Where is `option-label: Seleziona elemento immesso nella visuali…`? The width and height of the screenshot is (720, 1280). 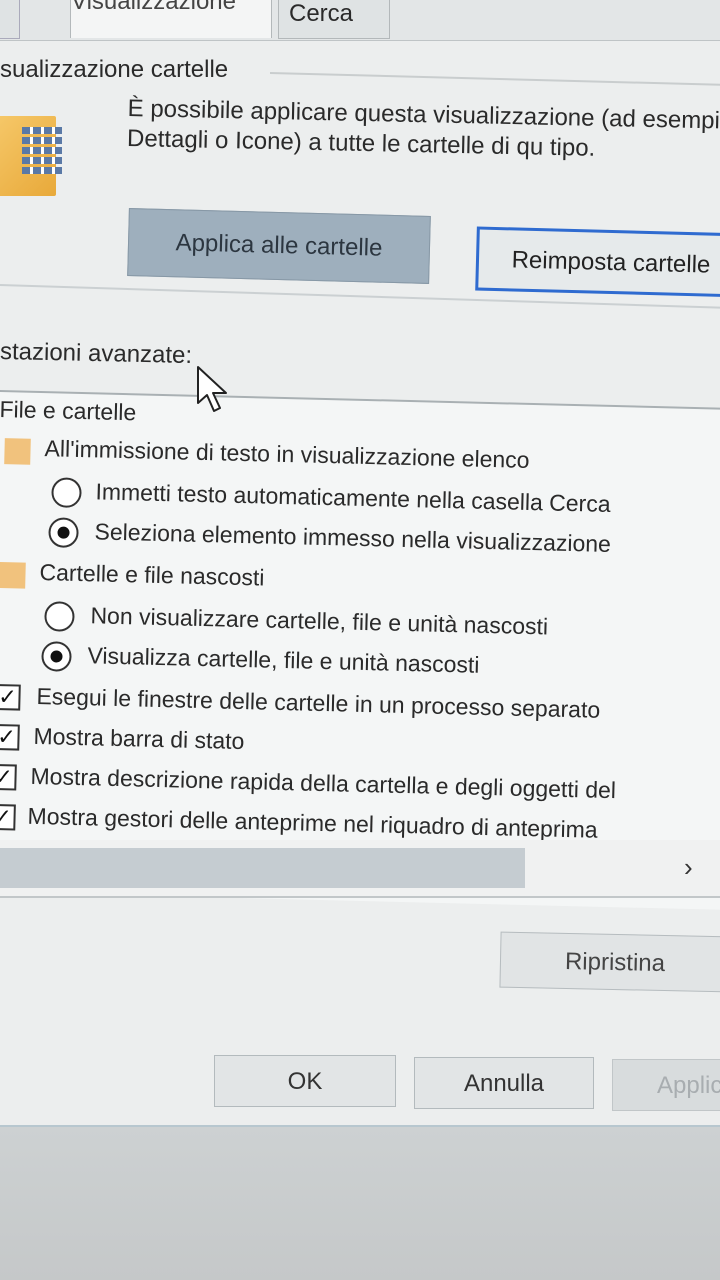 option-label: Seleziona elemento immesso nella visuali… is located at coordinates (352, 538).